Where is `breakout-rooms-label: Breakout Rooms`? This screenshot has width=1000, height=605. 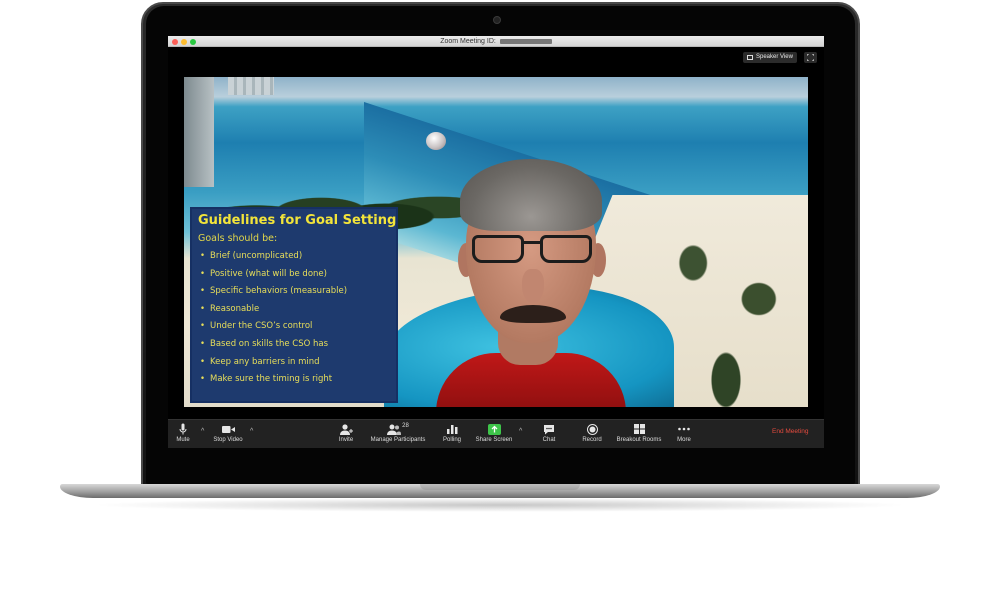 breakout-rooms-label: Breakout Rooms is located at coordinates (639, 440).